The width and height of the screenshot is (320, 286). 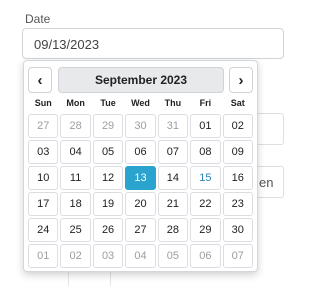 What do you see at coordinates (108, 103) in the screenshot?
I see `weekday-label: Tue` at bounding box center [108, 103].